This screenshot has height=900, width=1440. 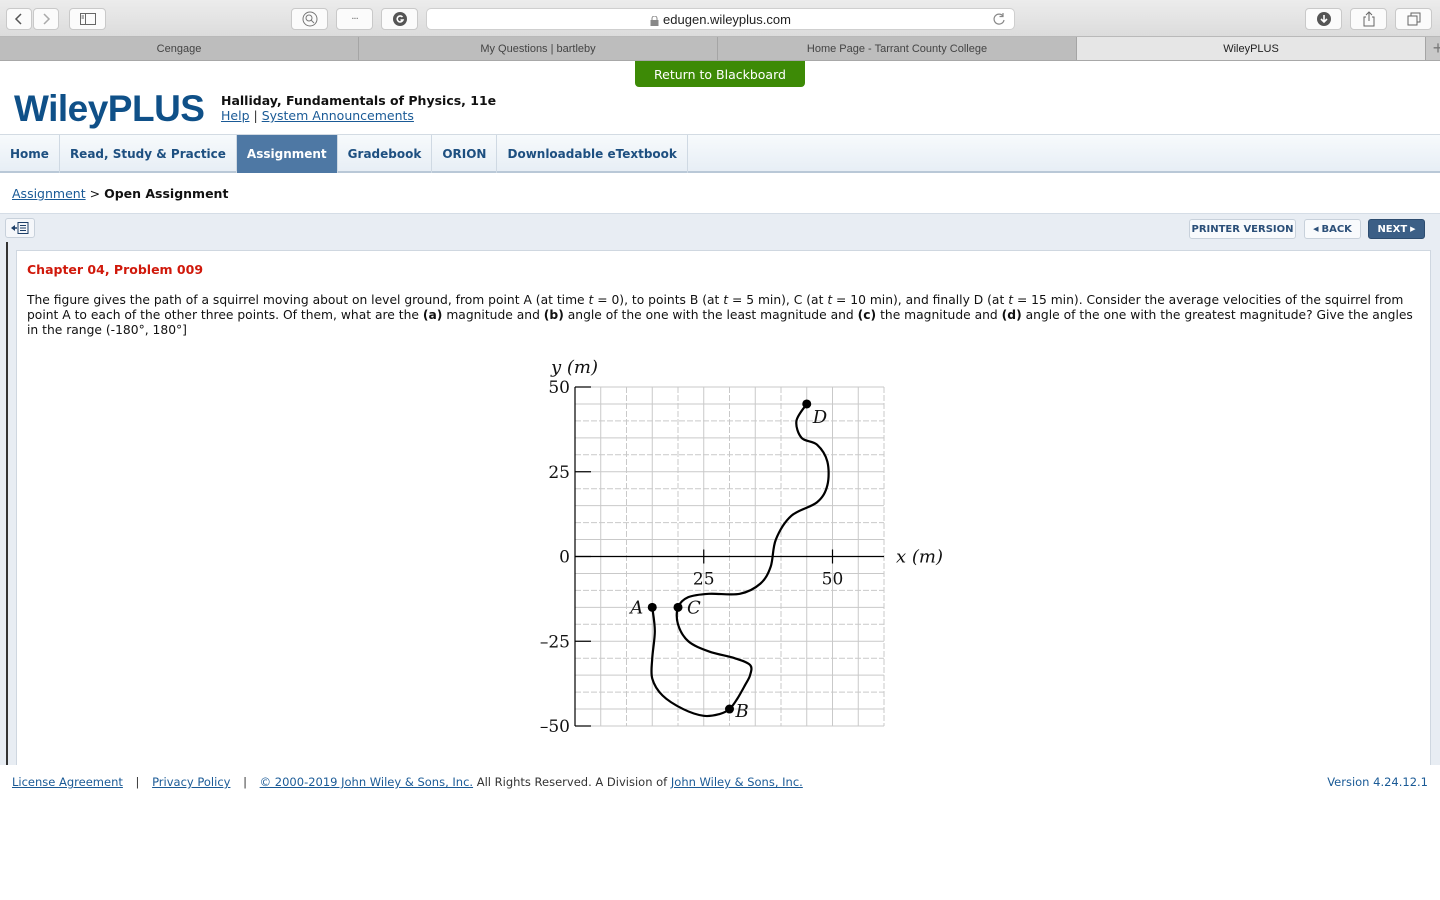 I want to click on collapse-panel-button, so click(x=20, y=228).